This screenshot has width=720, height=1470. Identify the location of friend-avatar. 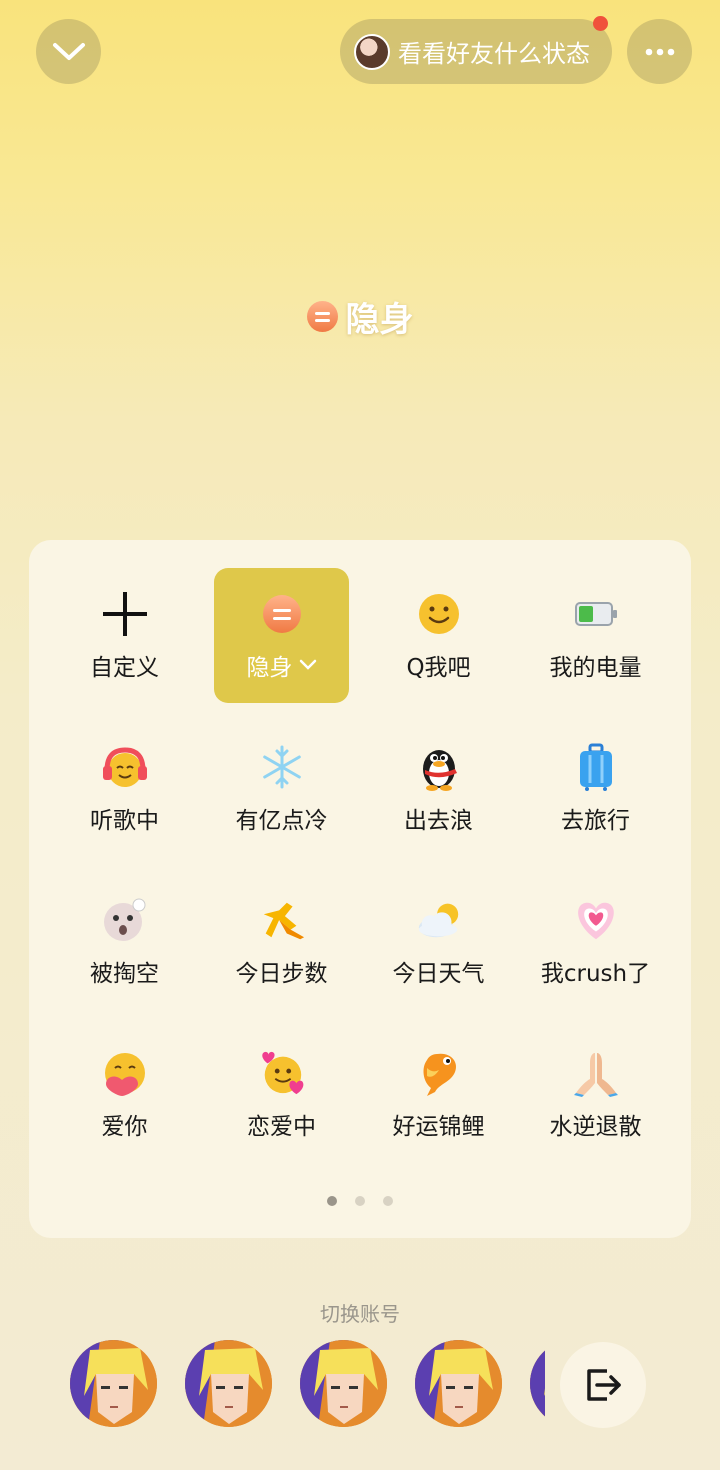
(372, 51).